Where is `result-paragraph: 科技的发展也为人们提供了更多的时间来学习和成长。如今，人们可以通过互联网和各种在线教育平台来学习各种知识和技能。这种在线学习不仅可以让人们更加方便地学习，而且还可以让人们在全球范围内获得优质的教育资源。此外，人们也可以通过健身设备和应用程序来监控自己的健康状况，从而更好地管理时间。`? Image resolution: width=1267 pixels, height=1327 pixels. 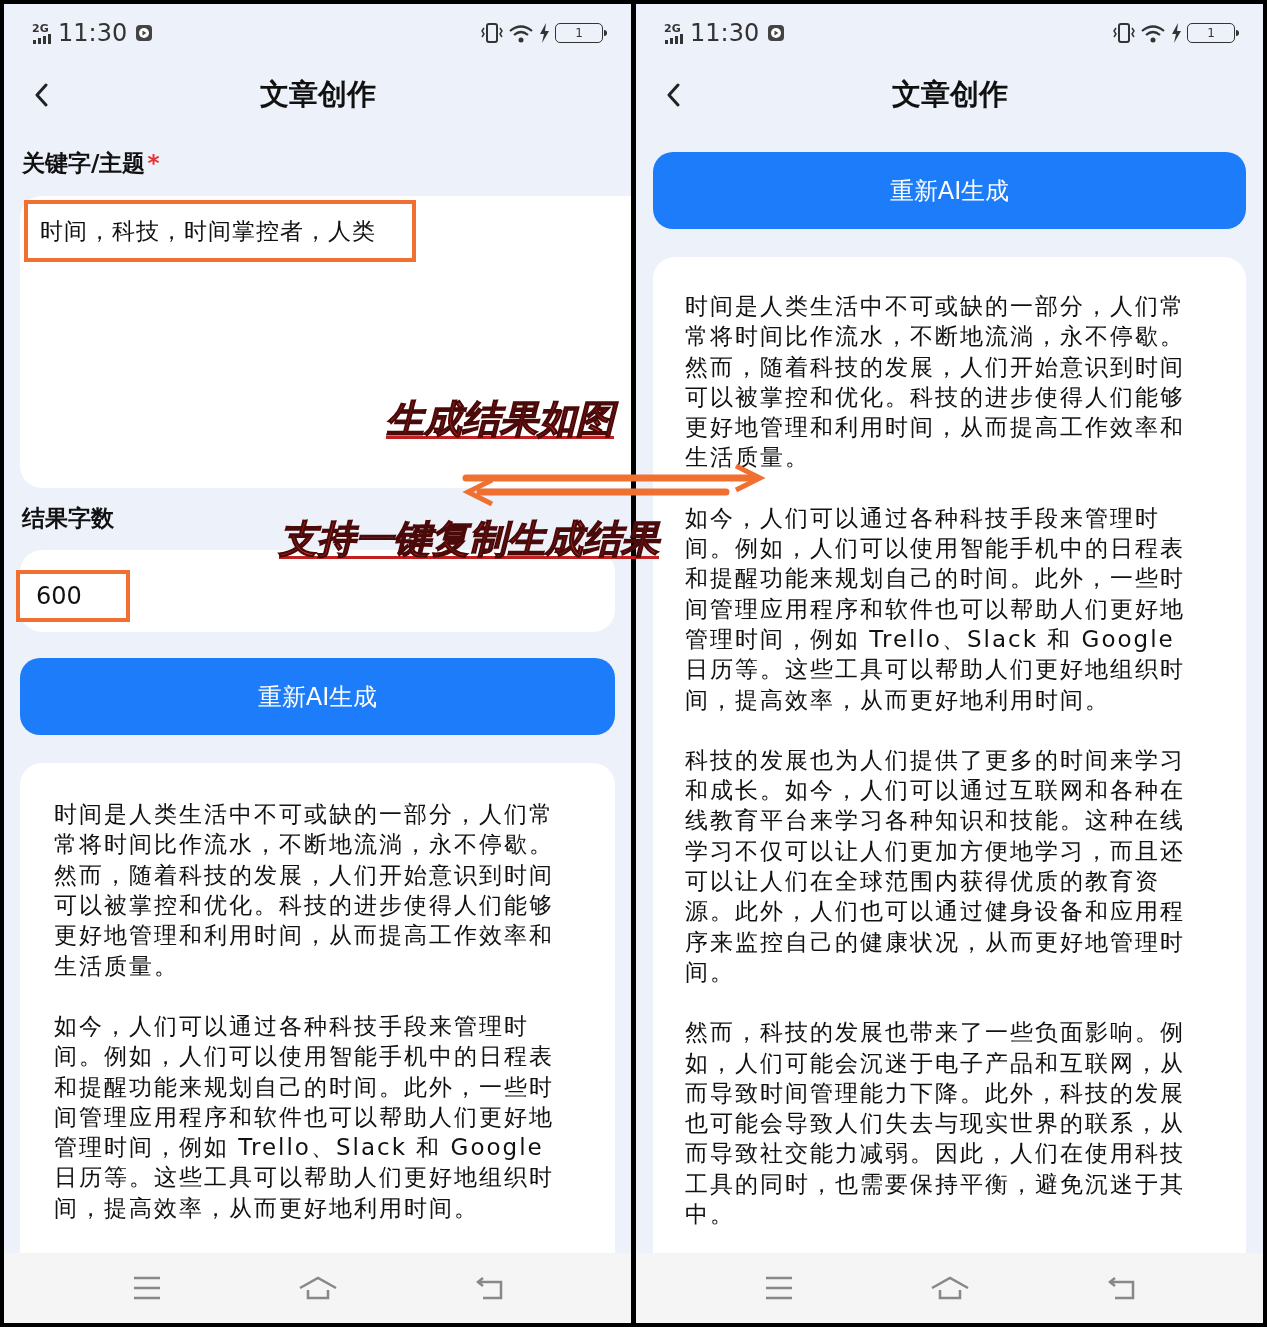
result-paragraph: 科技的发展也为人们提供了更多的时间来学习和成长。如今，人们可以通过互联网和各种在线教育平台来学习各种知识和技能。这种在线学习不仅可以让人们更加方便地学习，而且还可以让人们在全球范围内获得优质的教育资源。此外，人们也可以通过健身设备和应用程序来监控自己的健康状况，从而更好地管理时间。 is located at coordinates (935, 866).